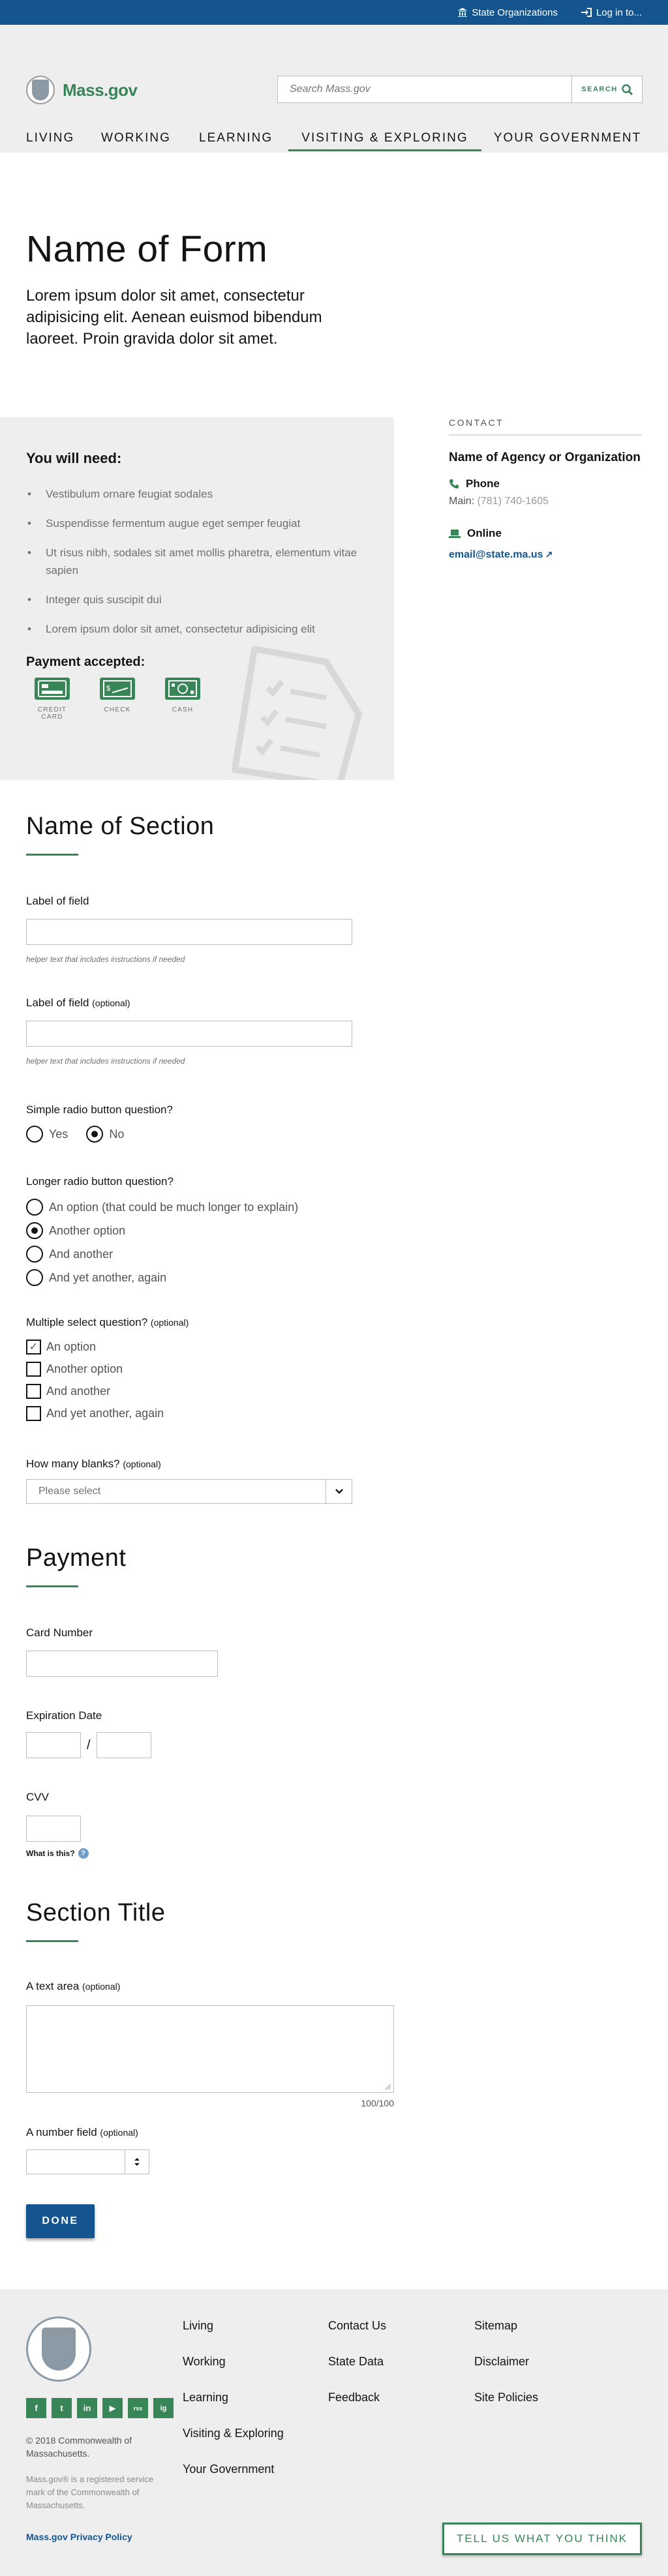 This screenshot has width=668, height=2576. What do you see at coordinates (496, 554) in the screenshot?
I see `email-text: email@state.ma.us` at bounding box center [496, 554].